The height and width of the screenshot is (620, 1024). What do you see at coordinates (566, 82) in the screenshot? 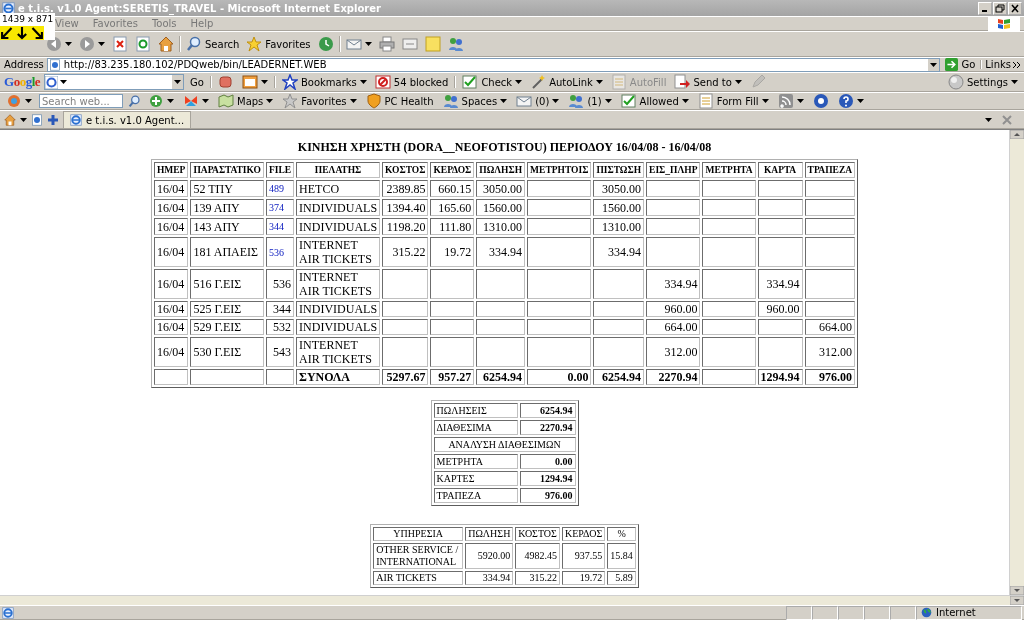
I see `toolbar-button: AutoLink` at bounding box center [566, 82].